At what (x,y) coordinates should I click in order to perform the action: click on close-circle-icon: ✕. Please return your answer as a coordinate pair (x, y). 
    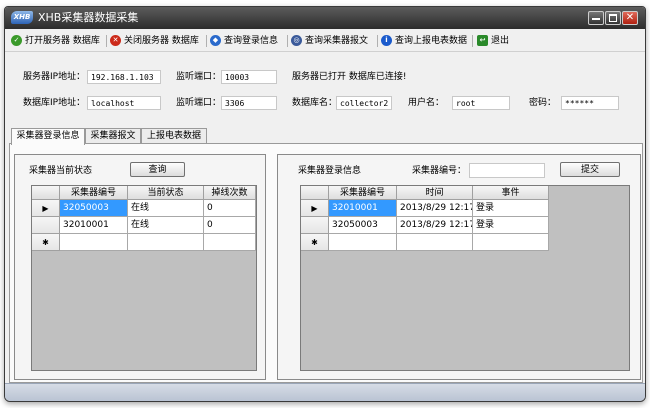
    Looking at the image, I should click on (115, 40).